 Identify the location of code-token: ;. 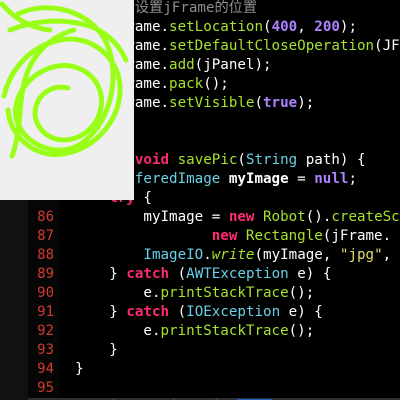
(352, 179).